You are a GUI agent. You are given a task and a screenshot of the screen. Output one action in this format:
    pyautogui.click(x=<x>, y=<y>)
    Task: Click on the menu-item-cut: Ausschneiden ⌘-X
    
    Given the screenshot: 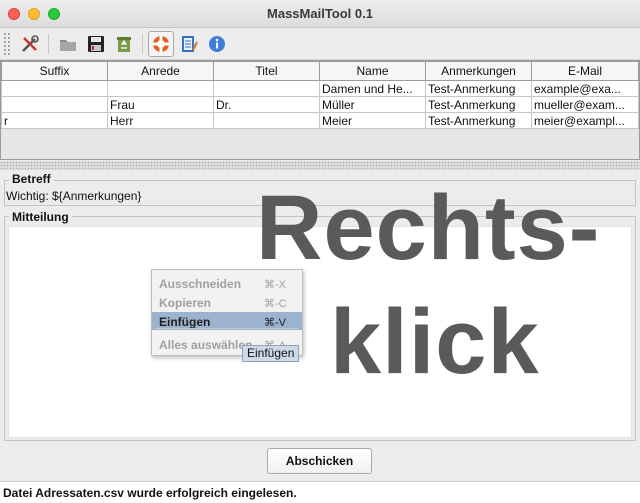 What is the action you would take?
    pyautogui.click(x=227, y=283)
    